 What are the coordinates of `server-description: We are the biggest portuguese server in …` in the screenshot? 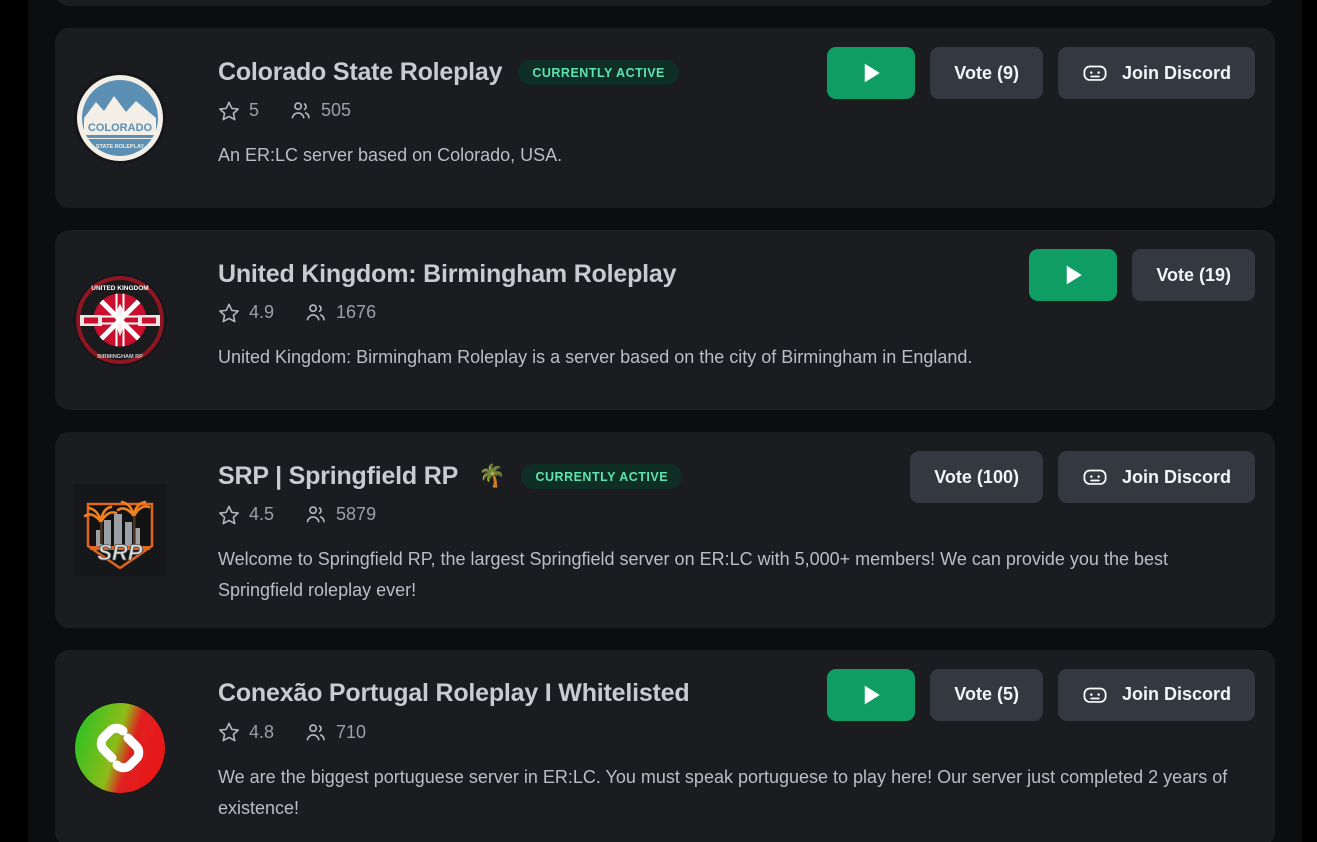 It's located at (723, 792).